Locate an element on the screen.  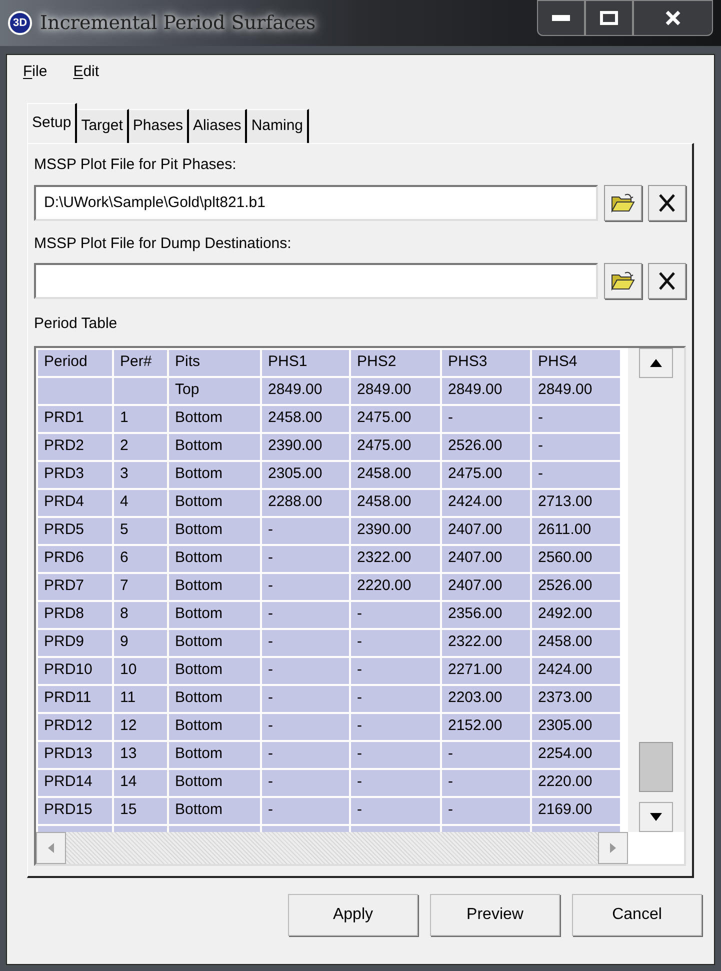
table-cell: 2254.00 is located at coordinates (577, 755).